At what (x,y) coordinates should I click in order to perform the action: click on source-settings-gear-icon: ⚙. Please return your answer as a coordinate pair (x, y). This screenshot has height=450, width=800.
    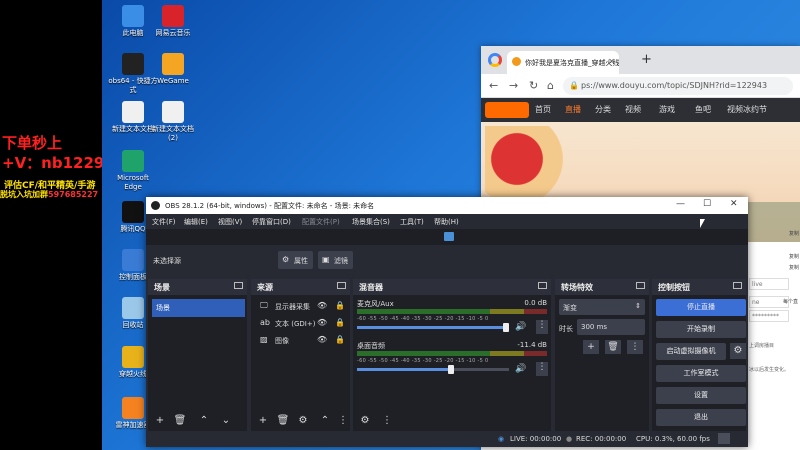
    Looking at the image, I should click on (303, 421).